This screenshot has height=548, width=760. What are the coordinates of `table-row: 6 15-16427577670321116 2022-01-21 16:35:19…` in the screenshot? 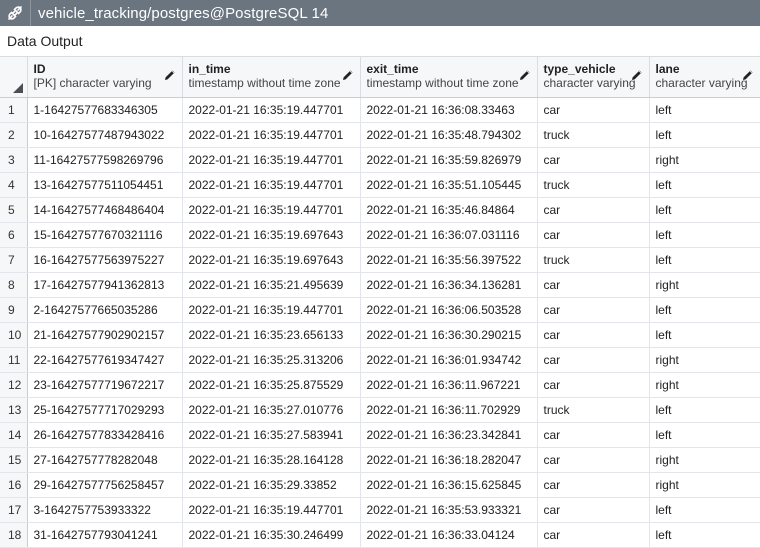 It's located at (380, 235).